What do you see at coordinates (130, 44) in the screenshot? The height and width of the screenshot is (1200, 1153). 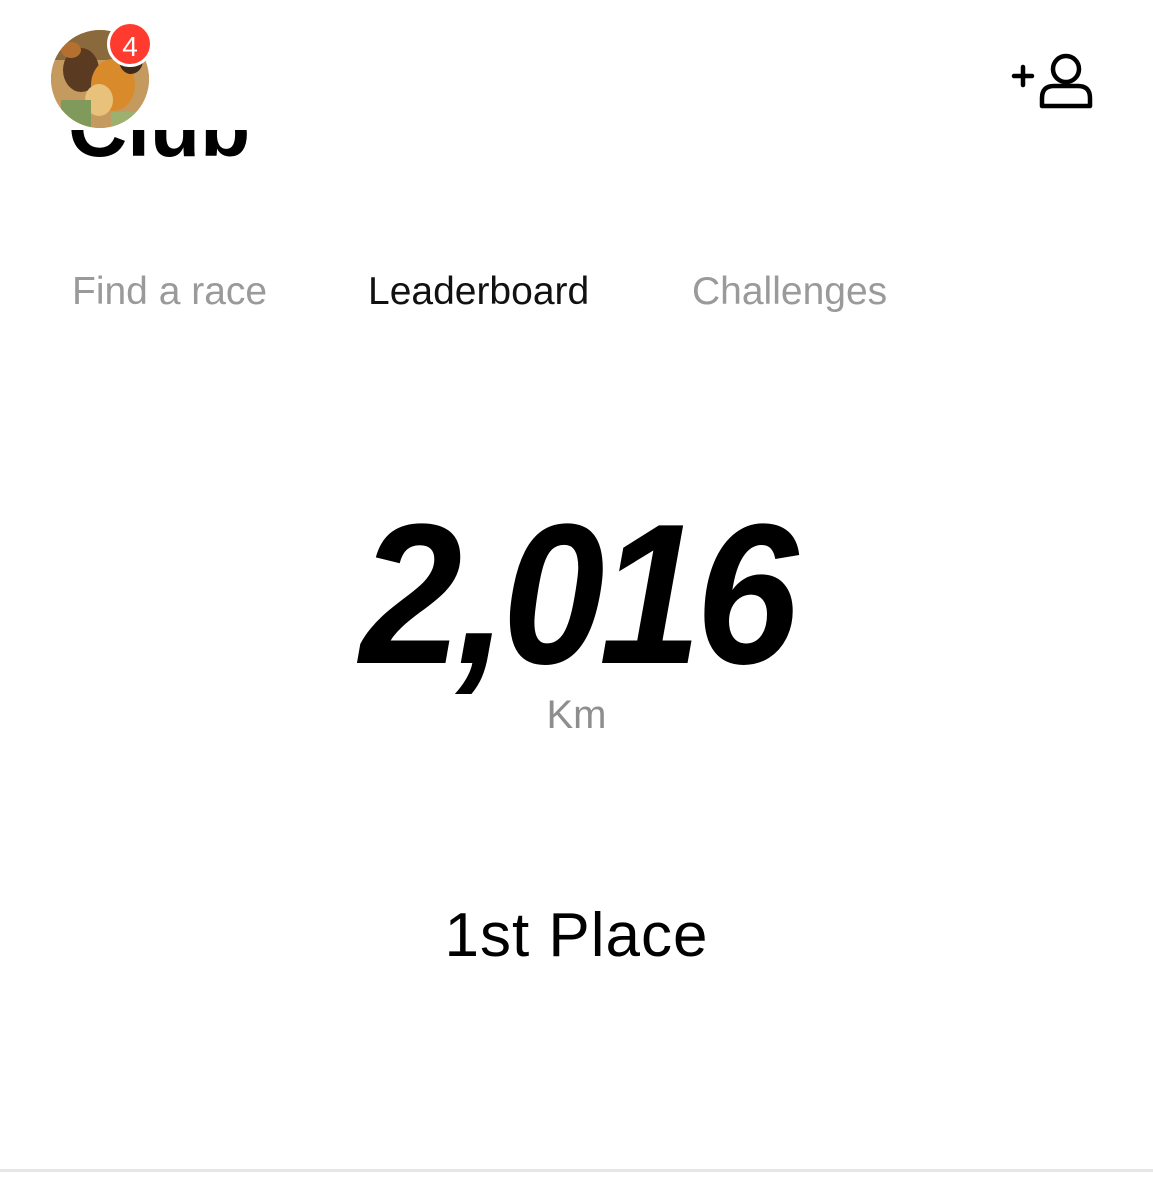 I see `notification-badge: 4` at bounding box center [130, 44].